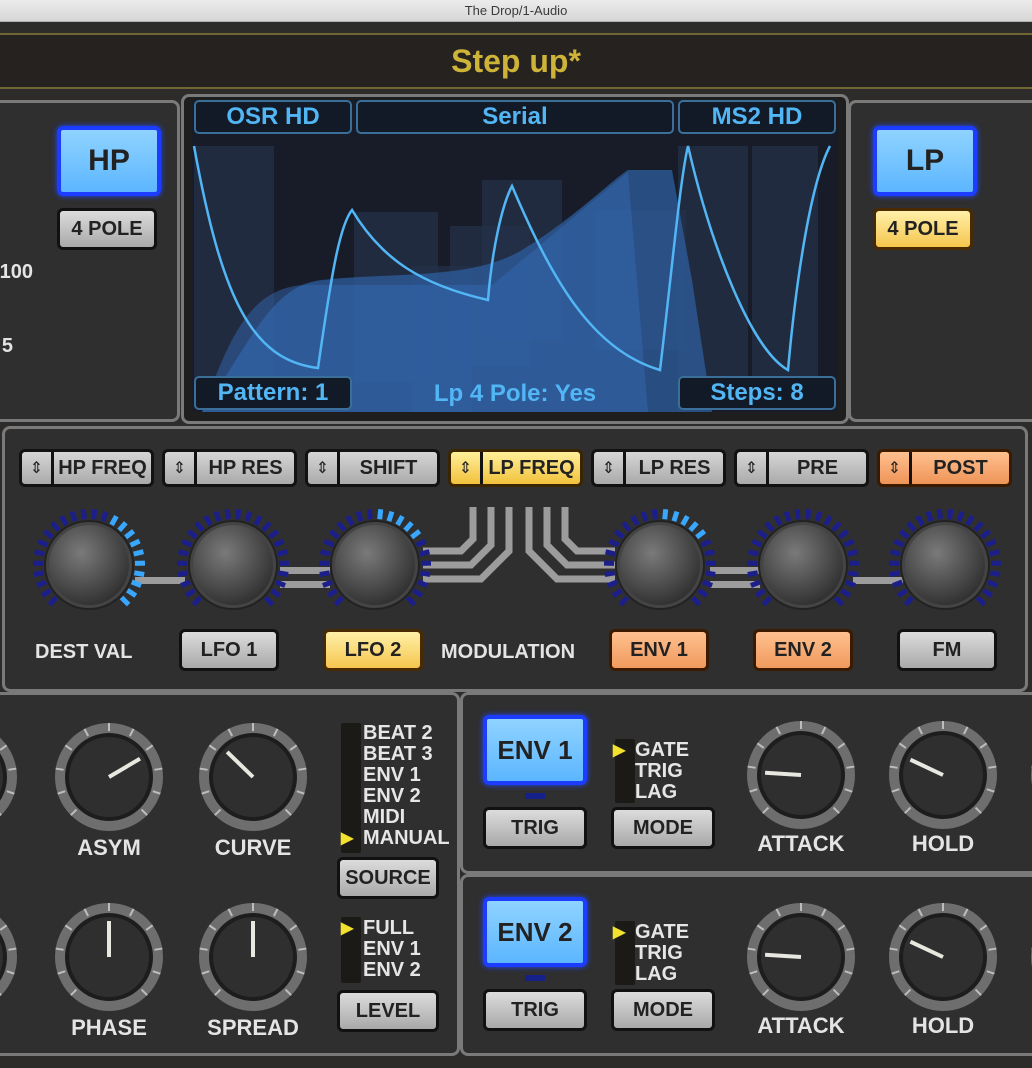  I want to click on mod-knob-fm, so click(945, 565).